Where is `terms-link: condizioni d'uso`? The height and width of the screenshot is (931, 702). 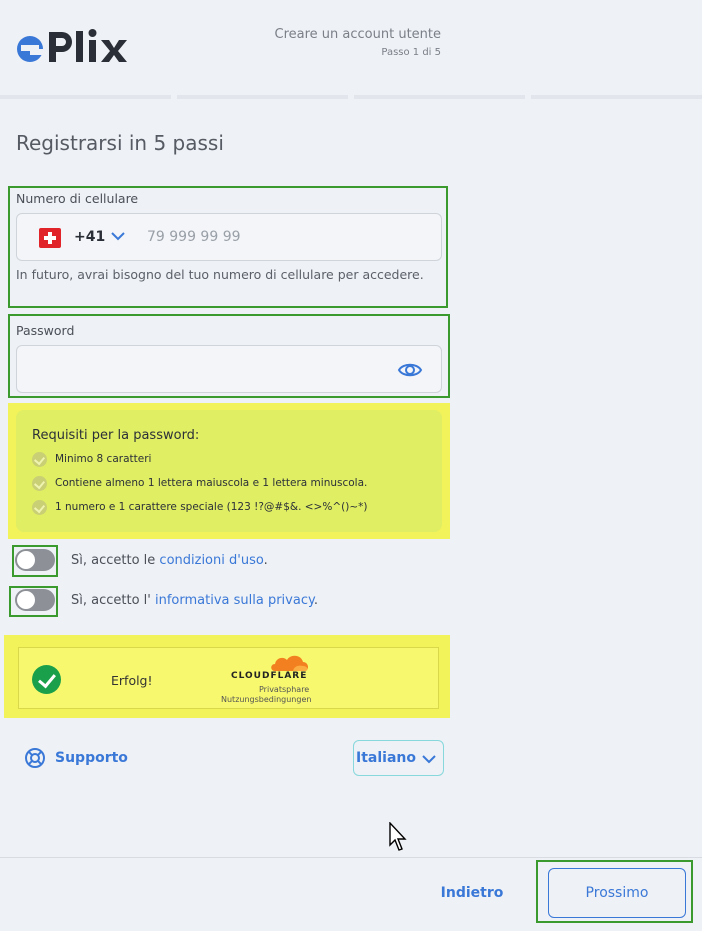 terms-link: condizioni d'uso is located at coordinates (211, 560).